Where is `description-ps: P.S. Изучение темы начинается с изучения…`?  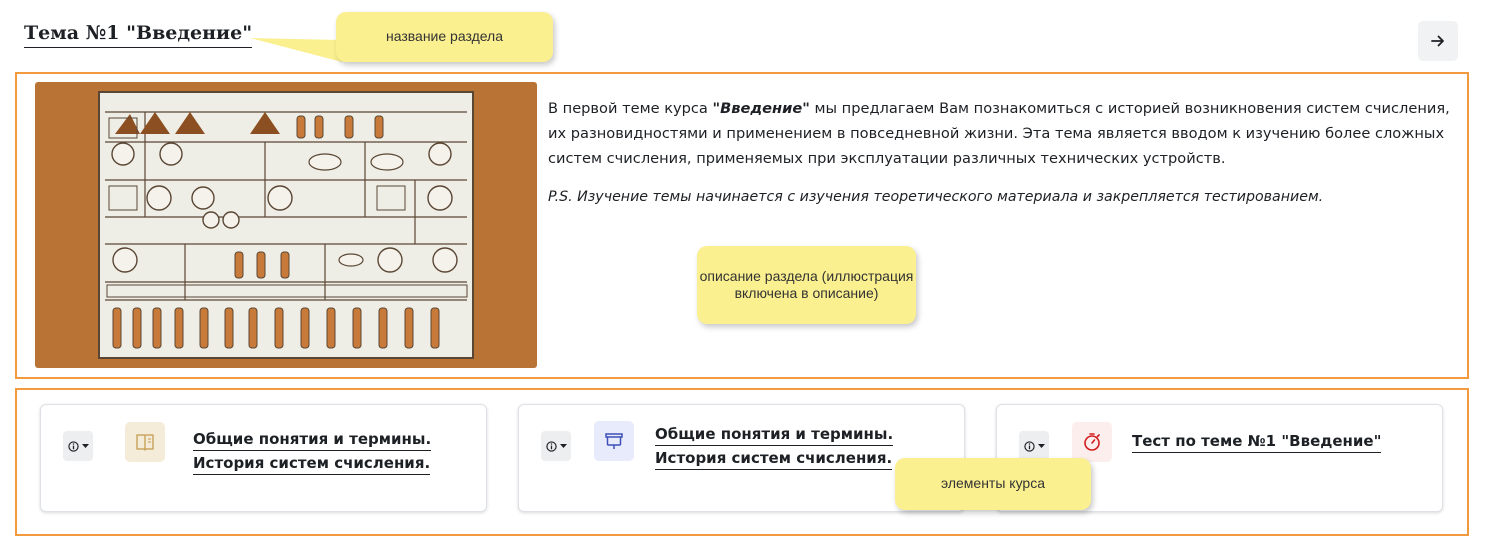
description-ps: P.S. Изучение темы начинается с изучения… is located at coordinates (936, 197).